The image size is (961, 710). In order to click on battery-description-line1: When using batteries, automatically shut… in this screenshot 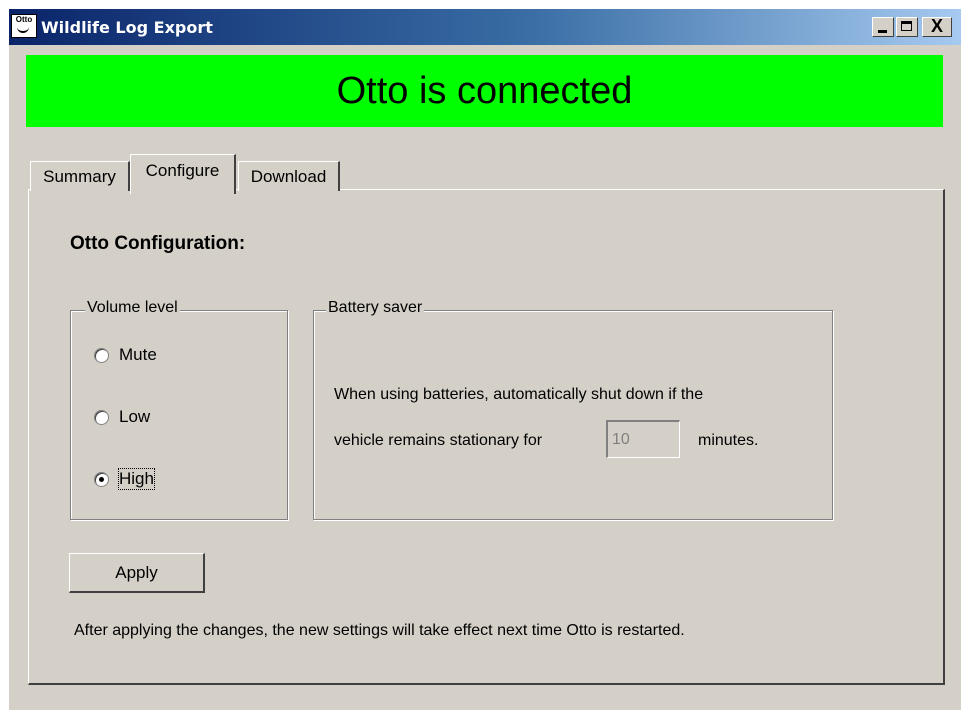, I will do `click(519, 394)`.